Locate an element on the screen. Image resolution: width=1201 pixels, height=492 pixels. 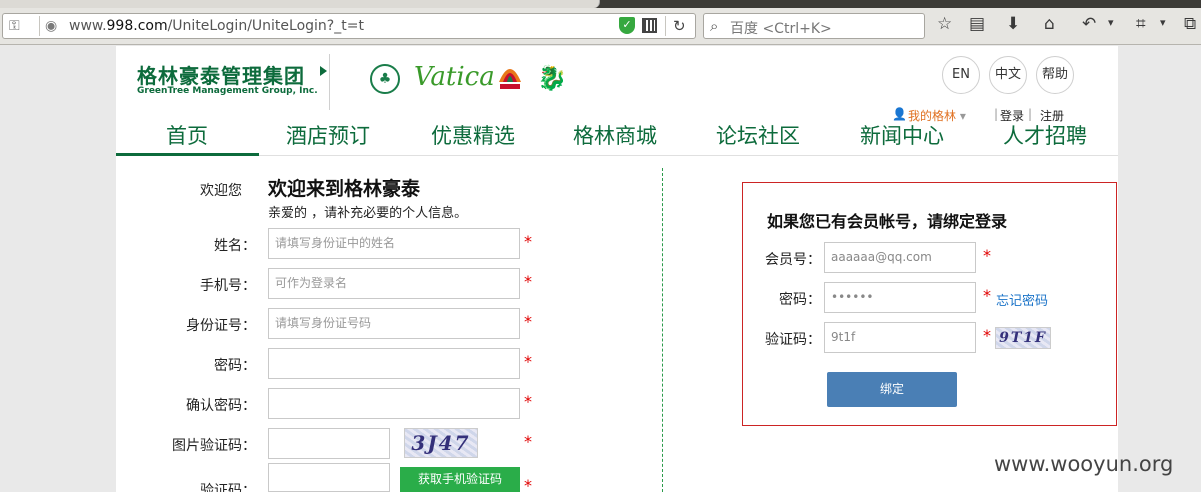
watermark-text: www.wooyun.org is located at coordinates (1084, 464).